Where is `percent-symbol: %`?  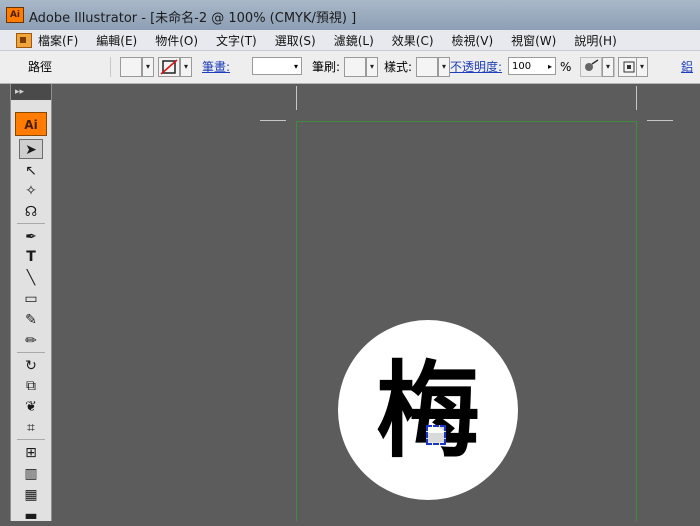 percent-symbol: % is located at coordinates (566, 67).